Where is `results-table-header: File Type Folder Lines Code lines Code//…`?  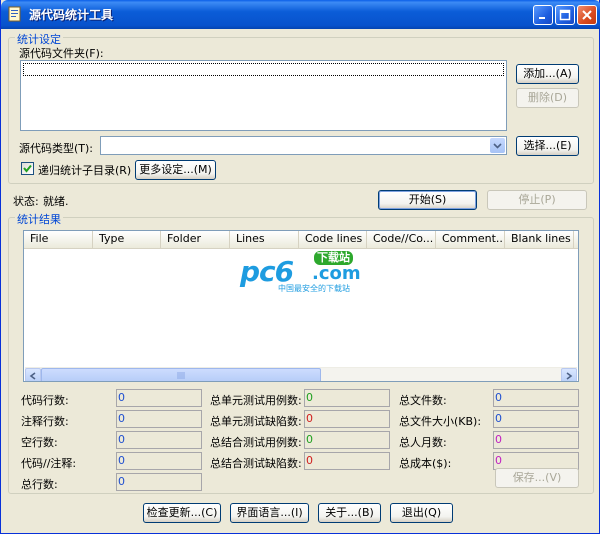 results-table-header: File Type Folder Lines Code lines Code//… is located at coordinates (301, 240).